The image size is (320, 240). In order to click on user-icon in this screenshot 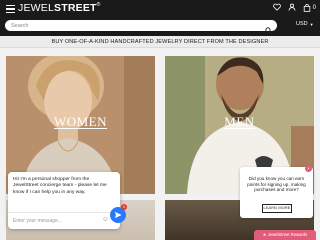, I will do `click(292, 8)`.